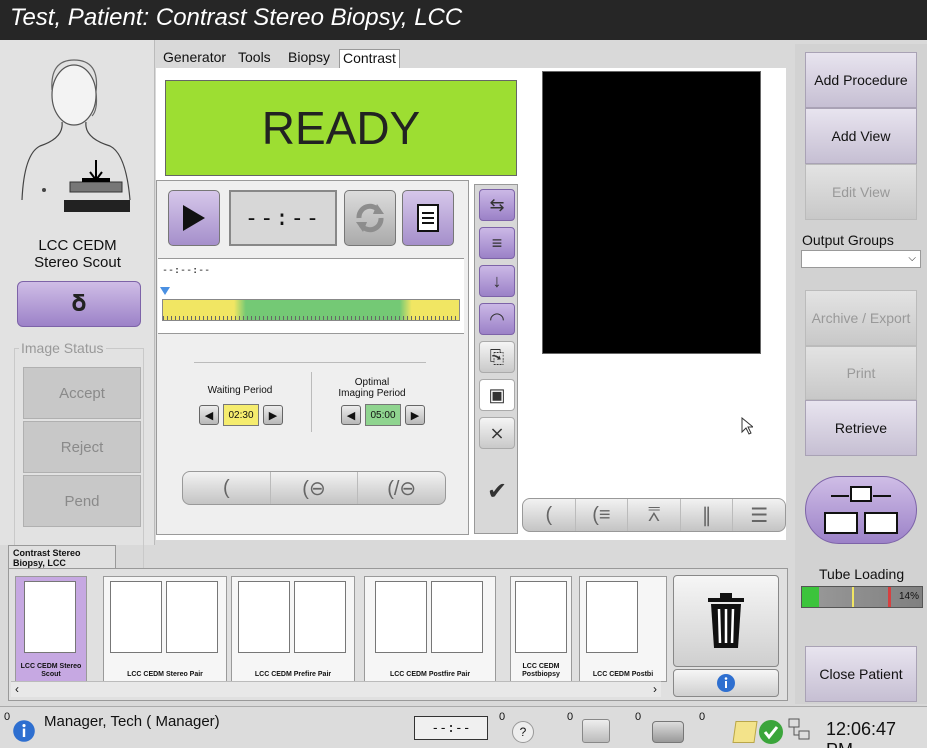 This screenshot has height=748, width=927. Describe the element at coordinates (372, 388) in the screenshot. I see `optimal-period-label: Optimal Imaging Period` at that location.